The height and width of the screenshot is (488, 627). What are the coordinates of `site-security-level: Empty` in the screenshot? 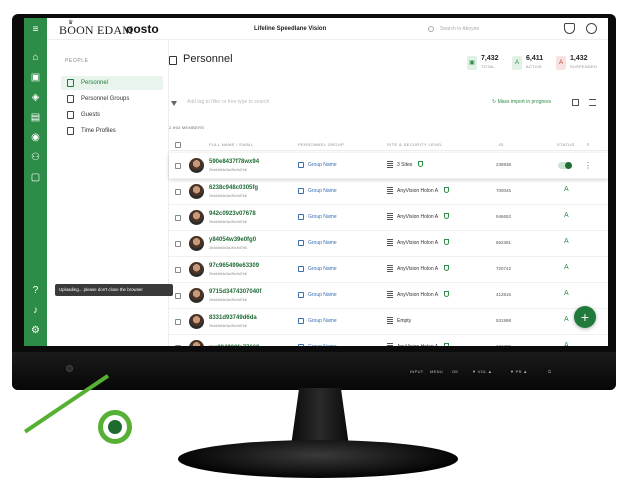 It's located at (404, 321).